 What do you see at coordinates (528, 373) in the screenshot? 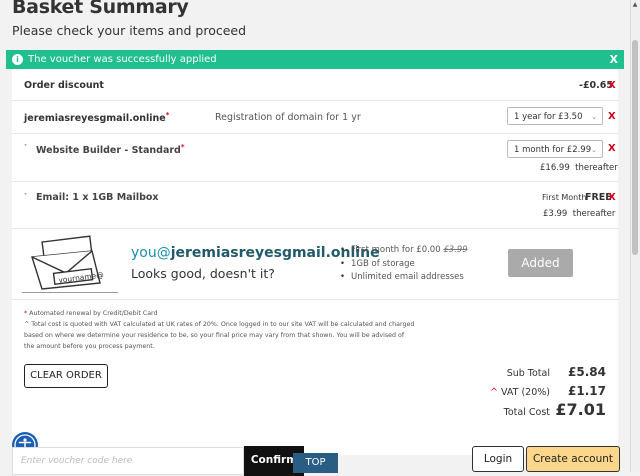
I see `subtotal-label: Sub Total` at bounding box center [528, 373].